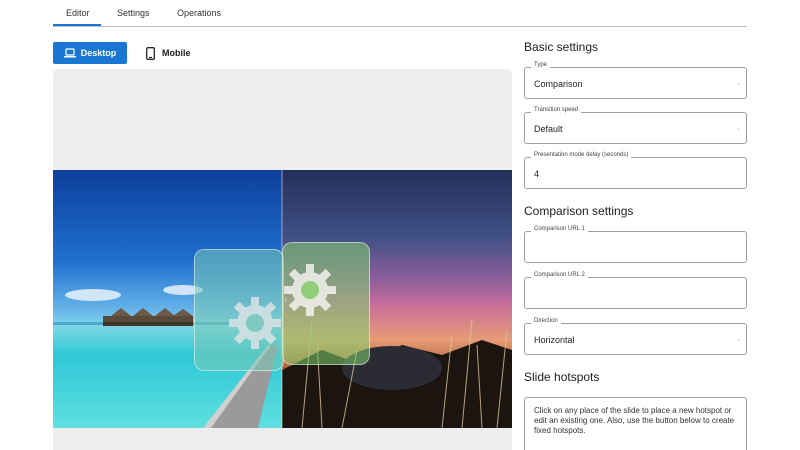  I want to click on type-label: Type, so click(541, 65).